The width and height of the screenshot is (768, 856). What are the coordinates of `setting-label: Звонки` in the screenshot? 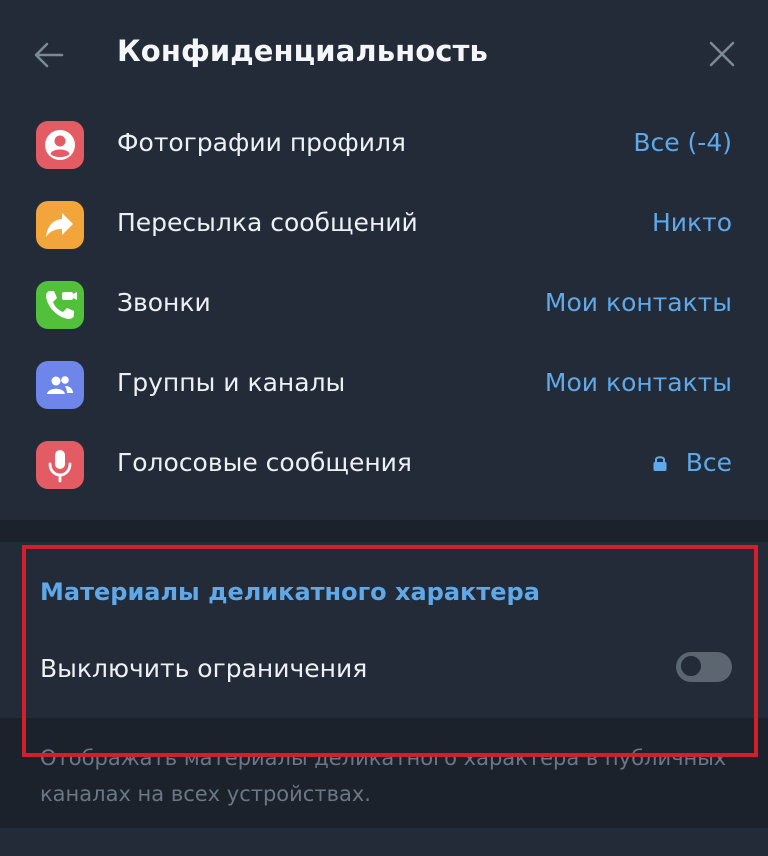 It's located at (164, 302).